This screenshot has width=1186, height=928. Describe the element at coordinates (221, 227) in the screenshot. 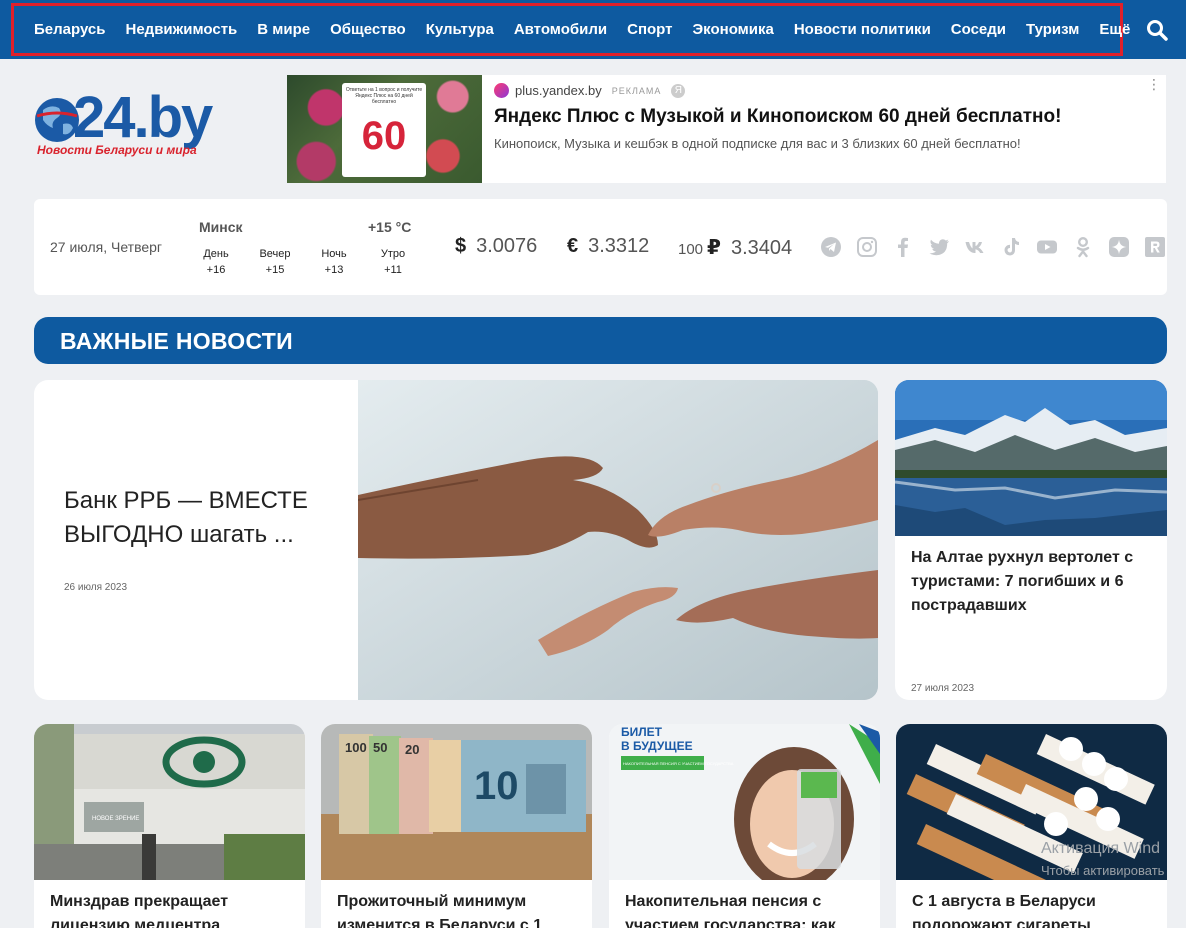

I see `weather-city: Минск` at that location.